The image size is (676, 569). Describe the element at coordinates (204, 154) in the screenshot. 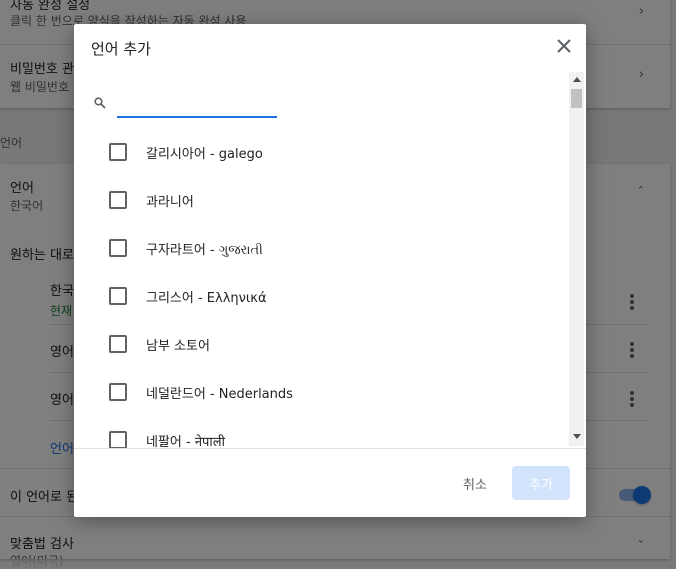

I see `language-label: 갈리시아어 - galego` at that location.